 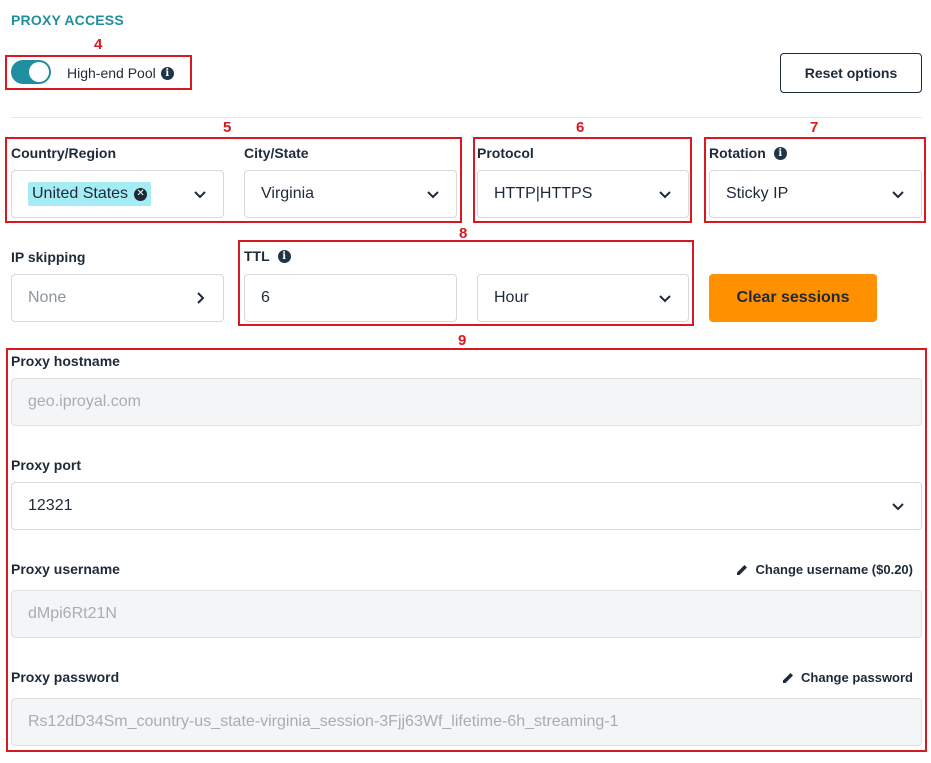 I want to click on annotation-5: 5, so click(x=227, y=127).